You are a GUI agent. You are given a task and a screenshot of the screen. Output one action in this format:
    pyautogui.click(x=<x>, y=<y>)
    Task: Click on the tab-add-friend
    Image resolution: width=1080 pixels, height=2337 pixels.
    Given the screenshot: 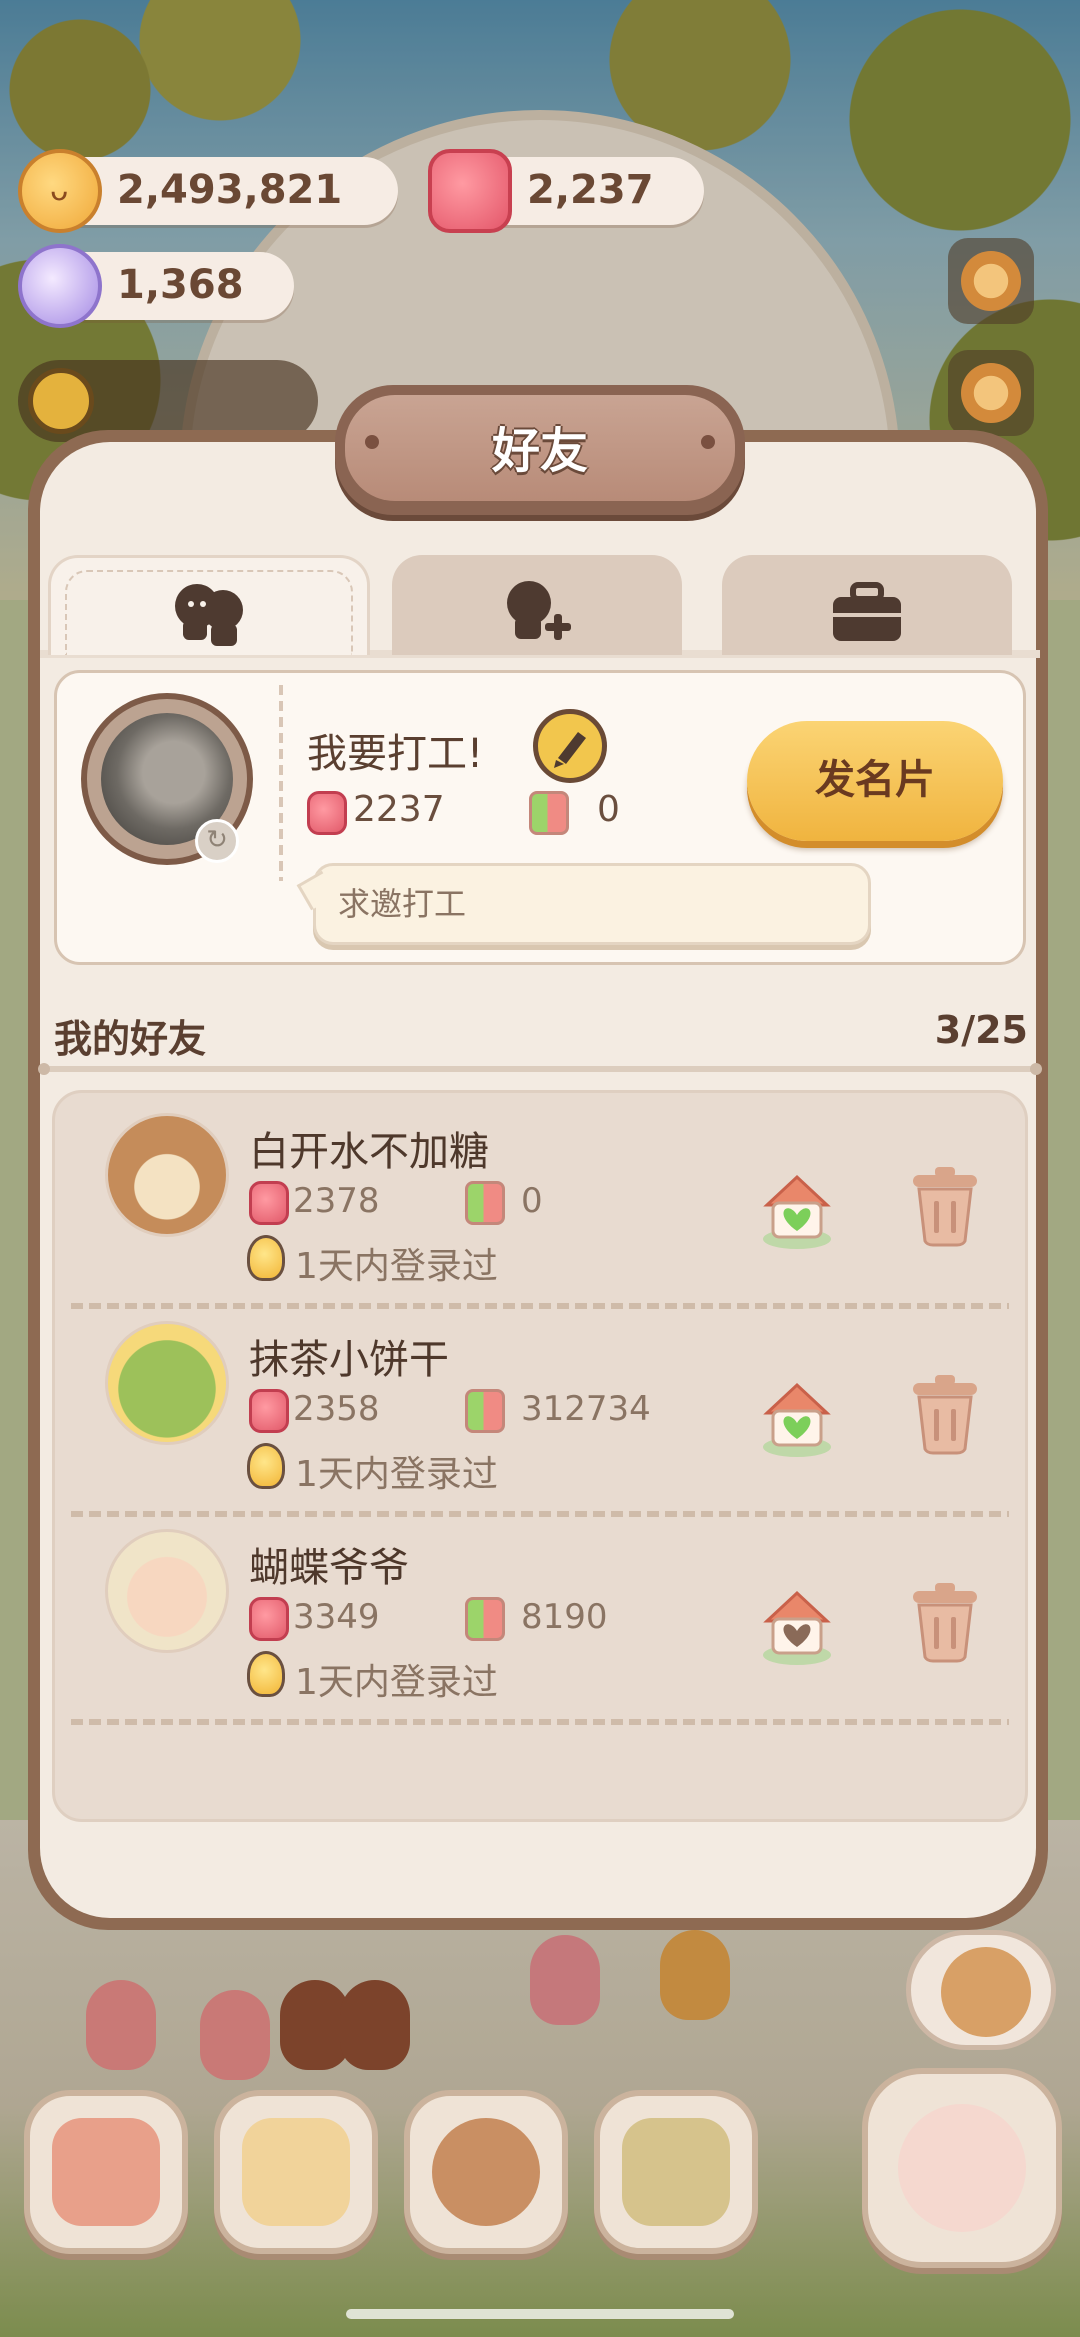 What is the action you would take?
    pyautogui.click(x=537, y=605)
    